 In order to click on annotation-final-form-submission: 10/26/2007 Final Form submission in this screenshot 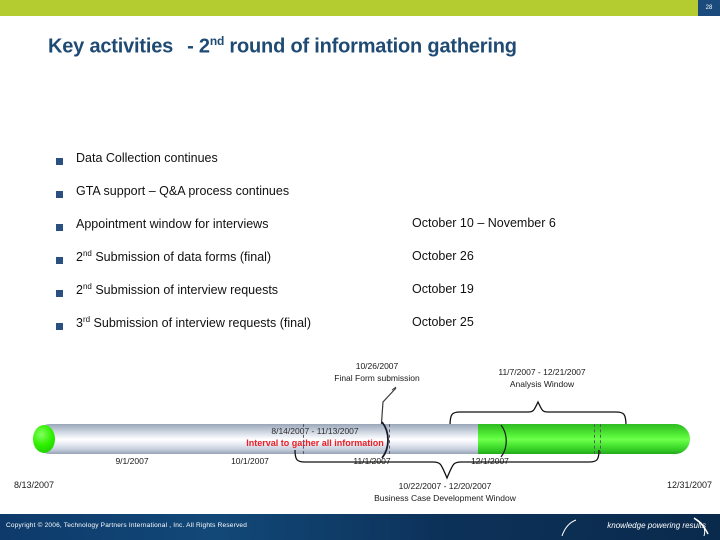, I will do `click(377, 372)`.